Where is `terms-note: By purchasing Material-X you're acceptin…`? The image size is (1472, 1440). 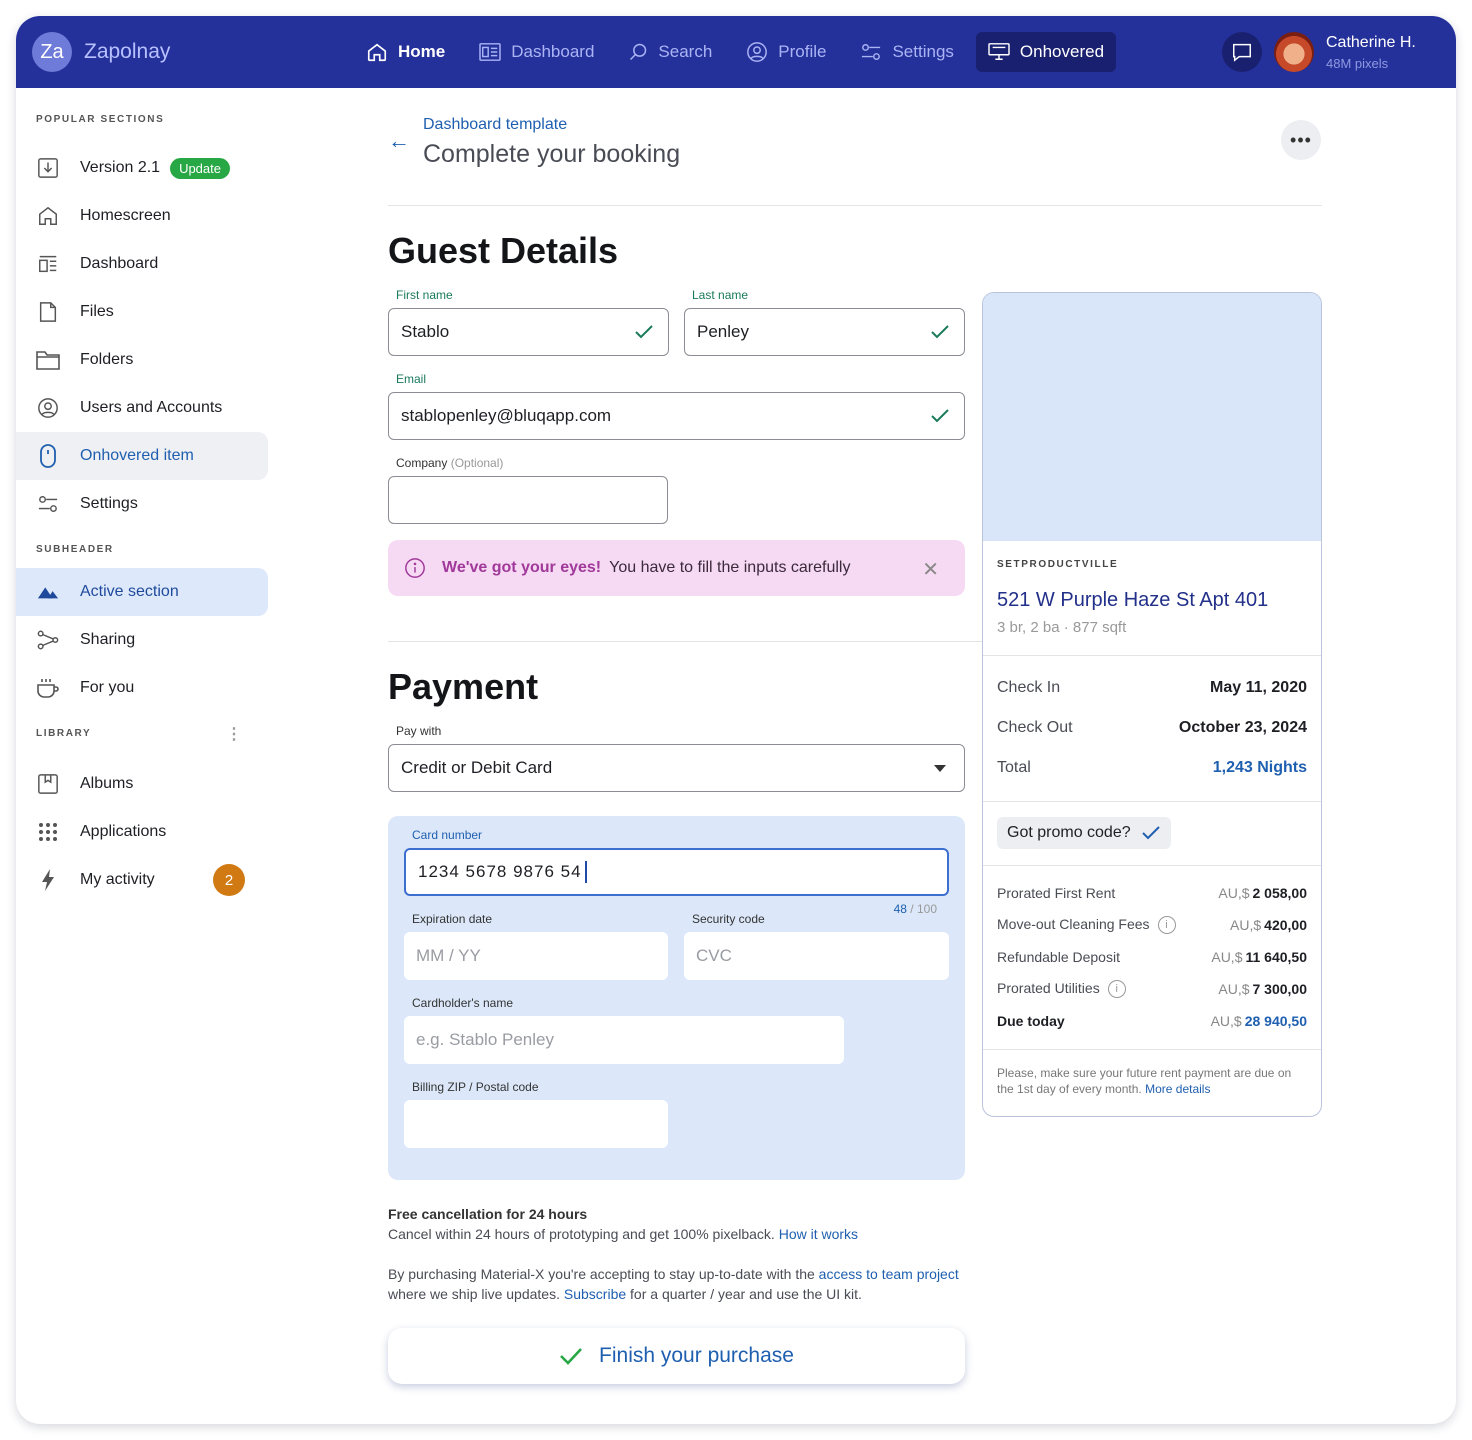 terms-note: By purchasing Material-X you're acceptin… is located at coordinates (678, 1284).